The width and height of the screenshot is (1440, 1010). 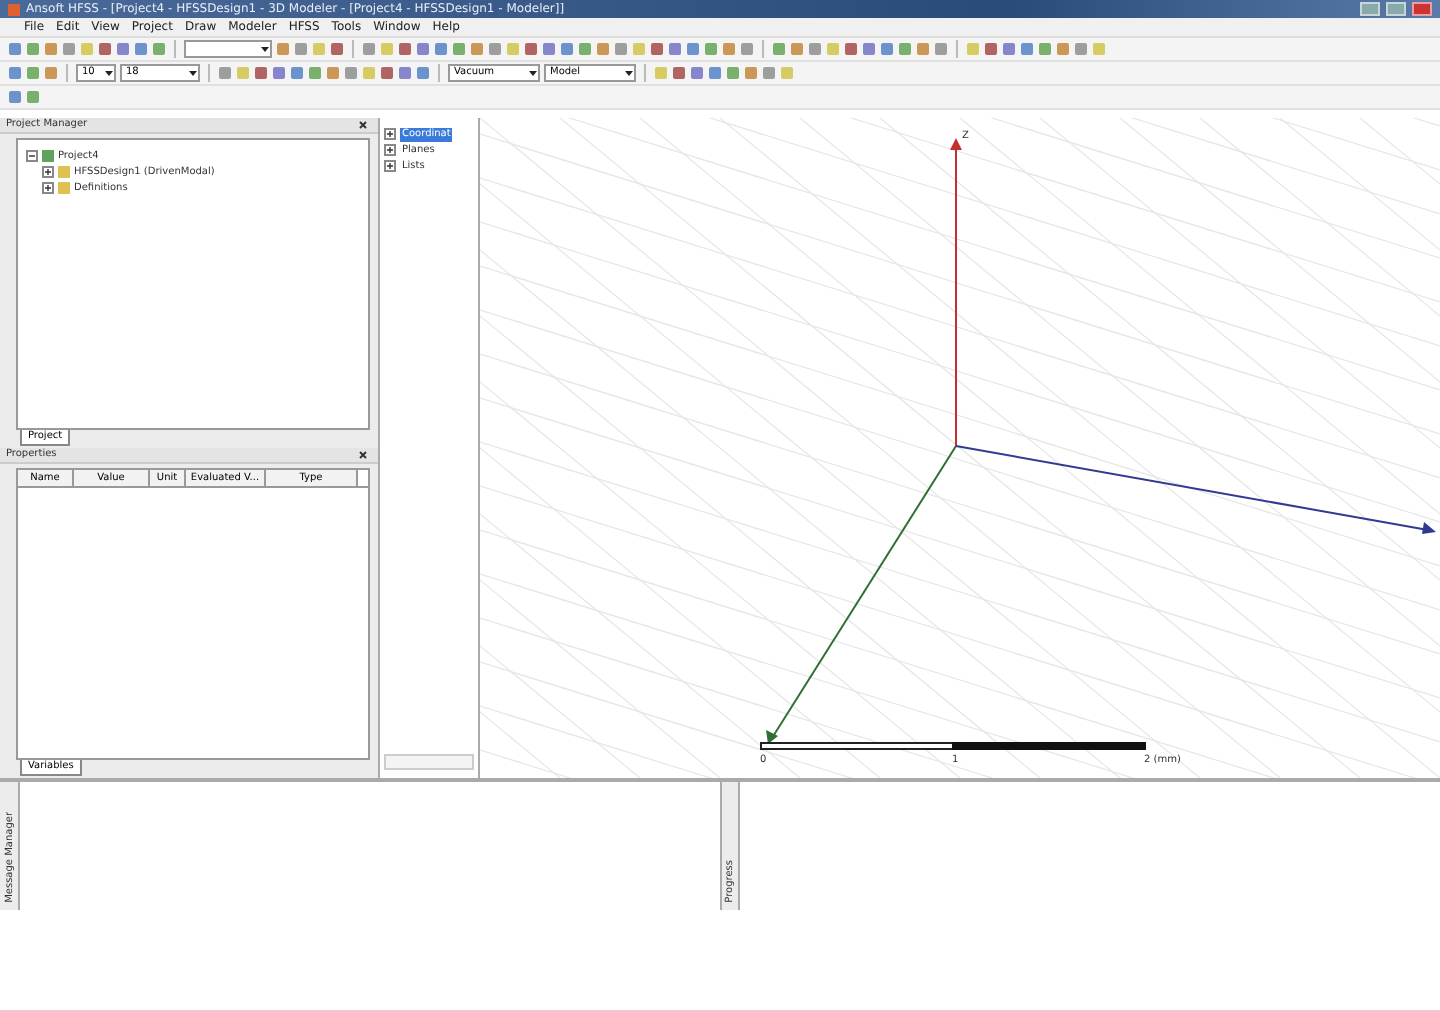 What do you see at coordinates (14, 9) in the screenshot?
I see `app-icon` at bounding box center [14, 9].